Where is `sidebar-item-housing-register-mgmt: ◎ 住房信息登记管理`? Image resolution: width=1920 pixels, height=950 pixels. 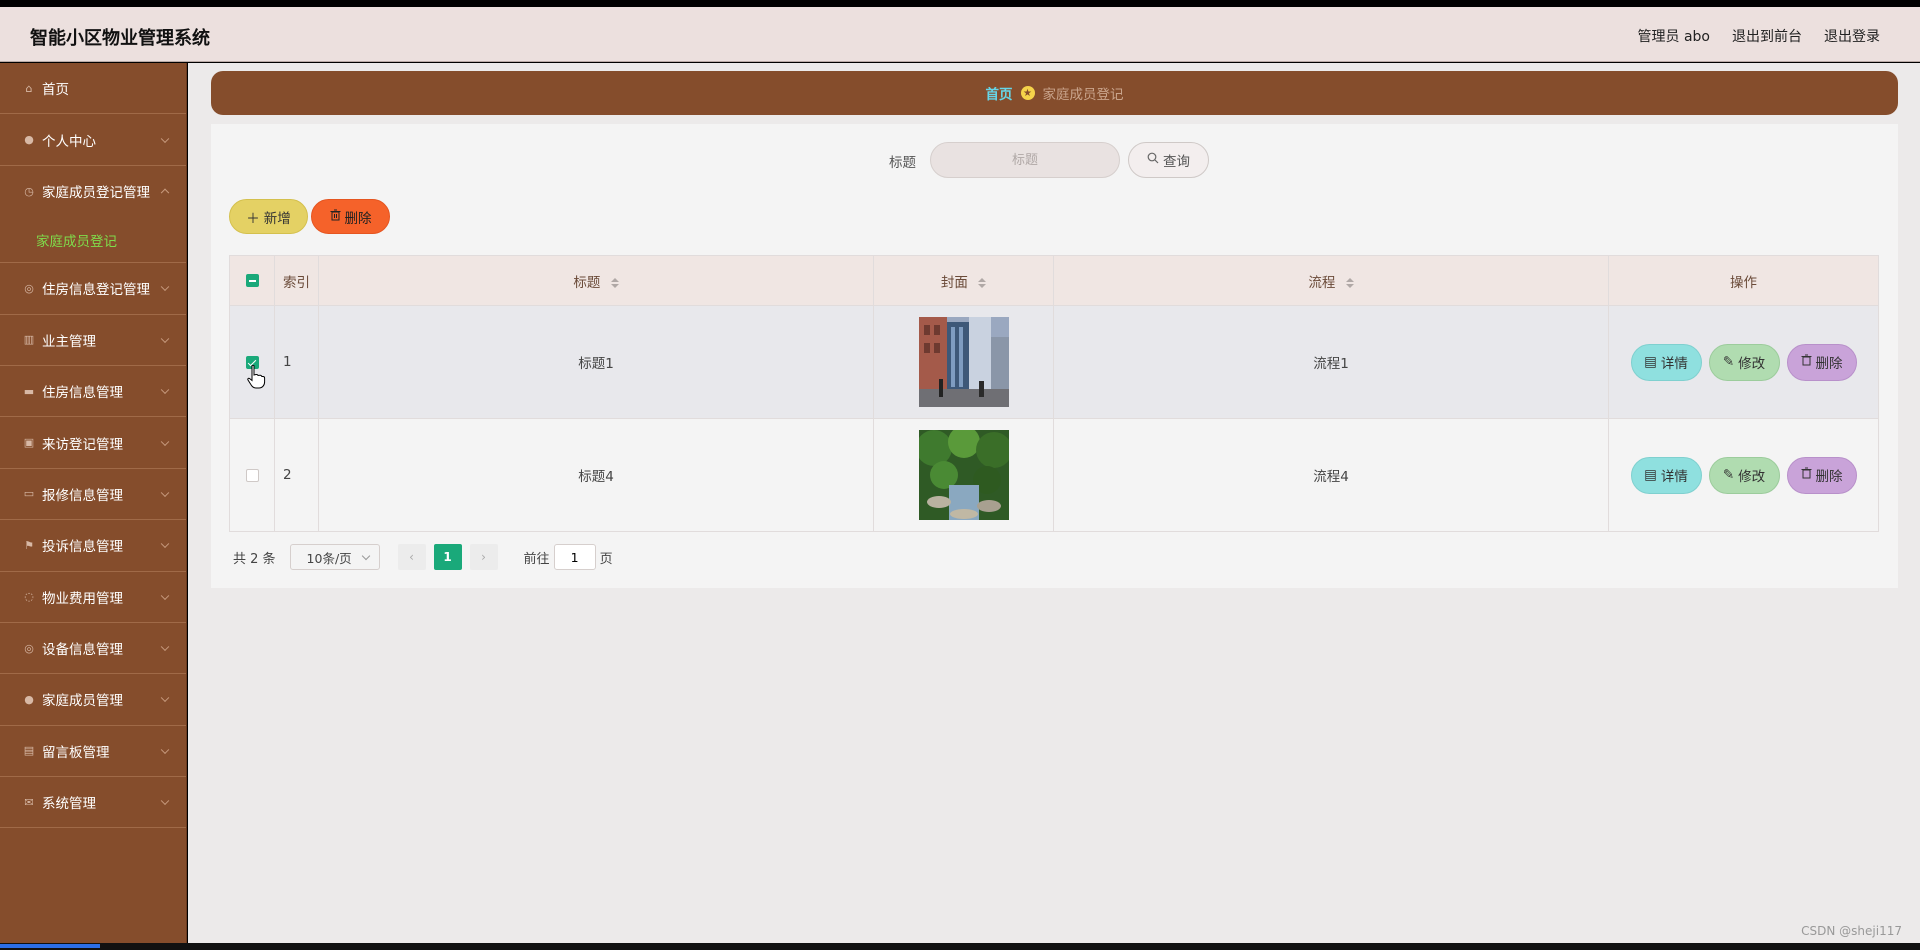 sidebar-item-housing-register-mgmt: ◎ 住房信息登记管理 is located at coordinates (93, 289).